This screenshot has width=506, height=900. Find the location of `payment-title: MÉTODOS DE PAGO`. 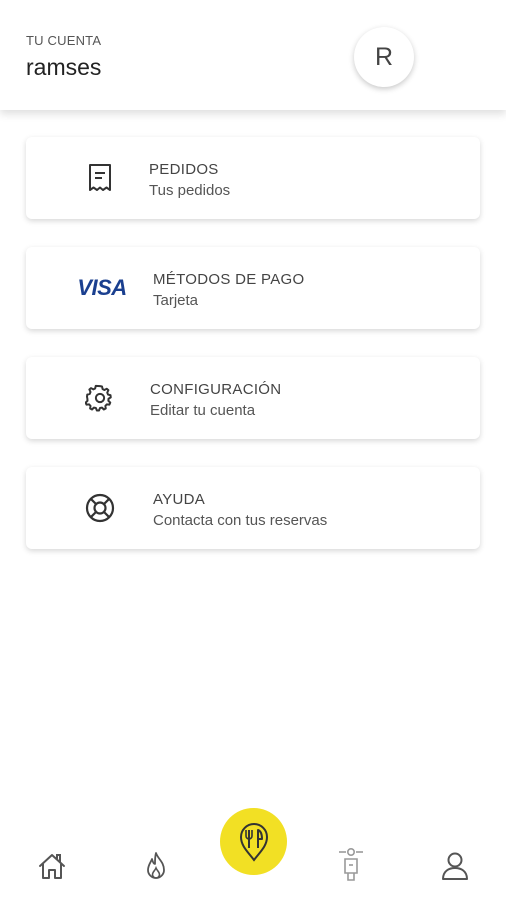

payment-title: MÉTODOS DE PAGO is located at coordinates (229, 279).